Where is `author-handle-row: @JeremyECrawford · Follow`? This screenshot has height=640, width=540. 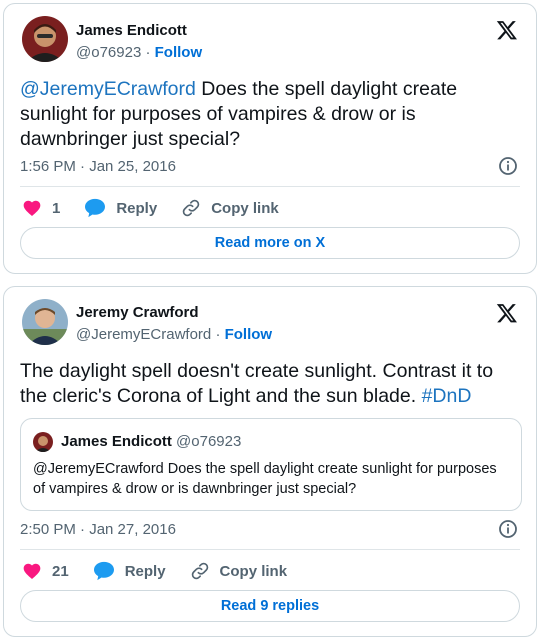
author-handle-row: @JeremyECrawford · Follow is located at coordinates (174, 334).